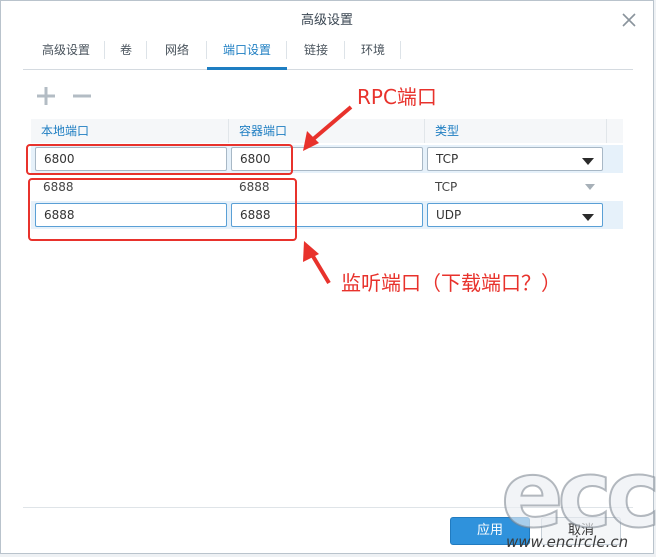  Describe the element at coordinates (567, 542) in the screenshot. I see `watermark-url: www.encircle.cn` at that location.